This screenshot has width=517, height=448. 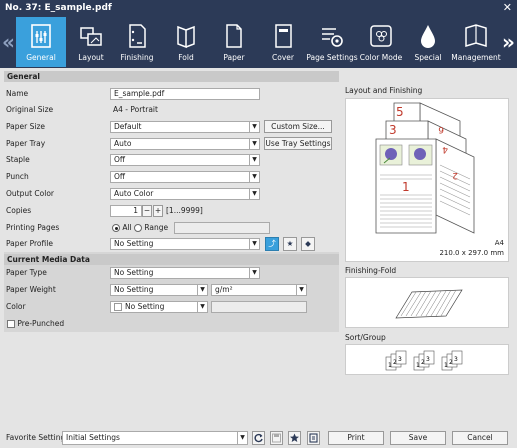 I want to click on cancel-button: Cancel, so click(x=480, y=438).